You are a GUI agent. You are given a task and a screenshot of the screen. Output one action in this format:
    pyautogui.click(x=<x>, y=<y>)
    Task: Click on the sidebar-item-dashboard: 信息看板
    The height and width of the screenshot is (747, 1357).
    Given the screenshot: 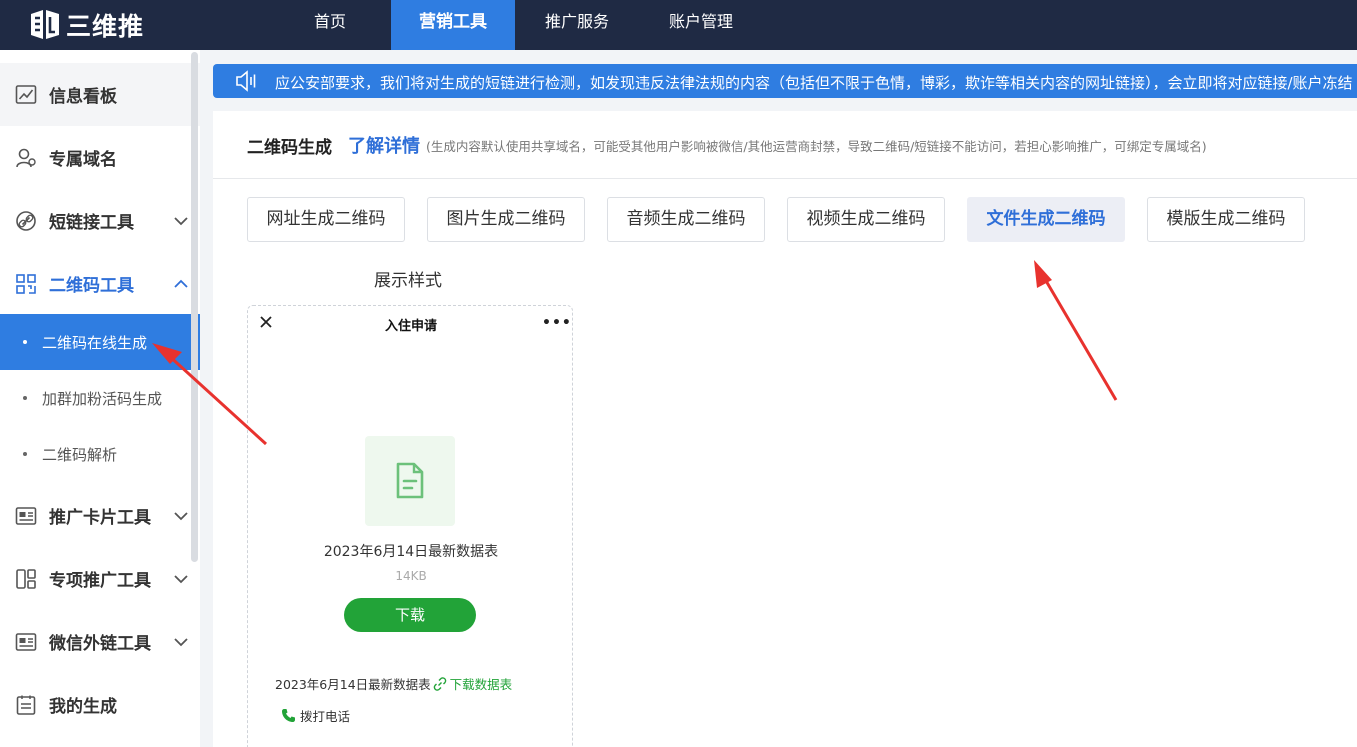 What is the action you would take?
    pyautogui.click(x=100, y=94)
    